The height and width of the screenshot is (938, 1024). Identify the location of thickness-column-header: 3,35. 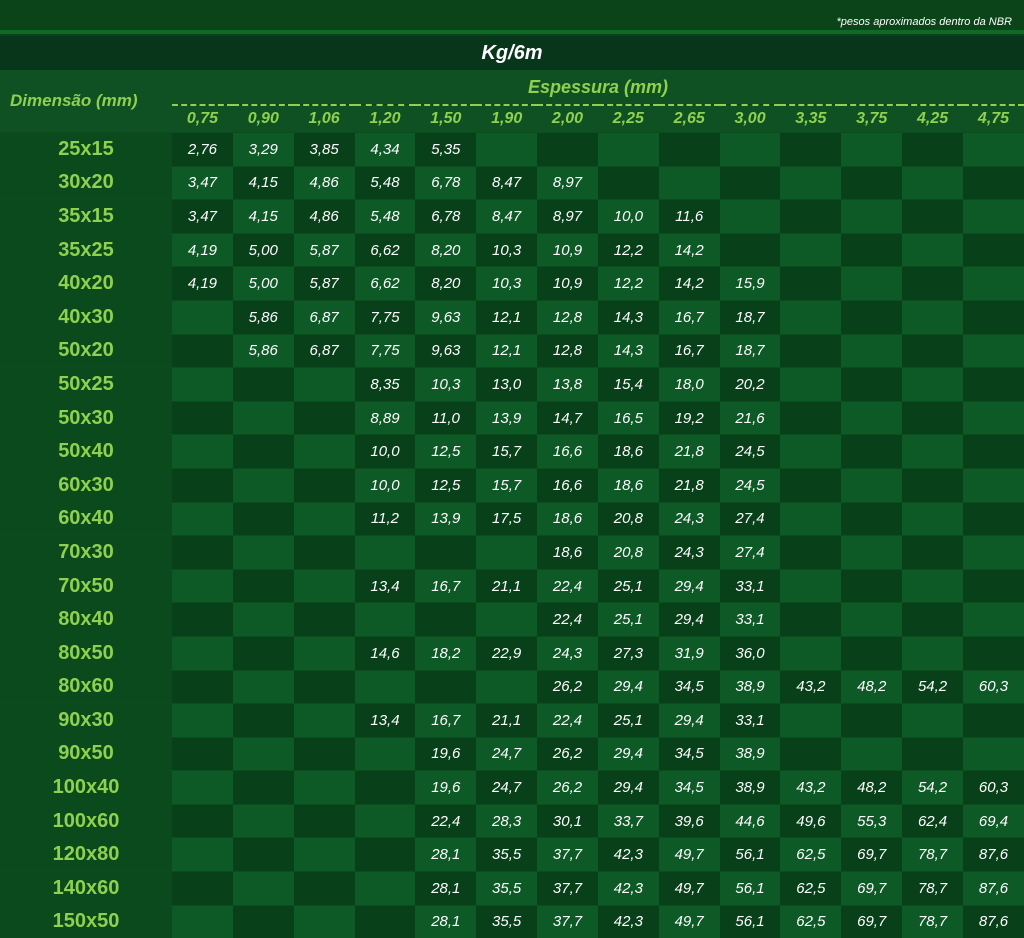
(810, 119).